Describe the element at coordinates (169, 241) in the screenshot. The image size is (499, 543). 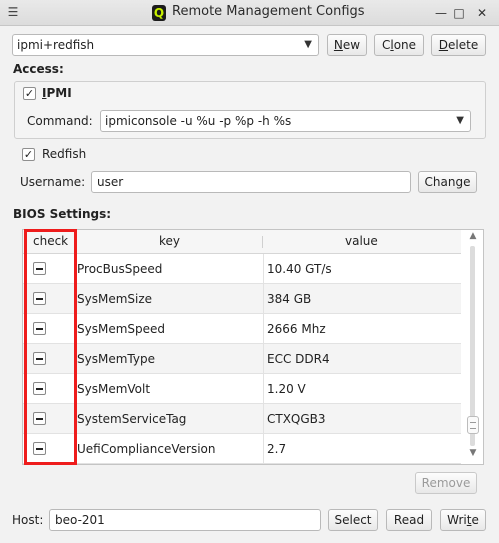
I see `column-header-key: key` at that location.